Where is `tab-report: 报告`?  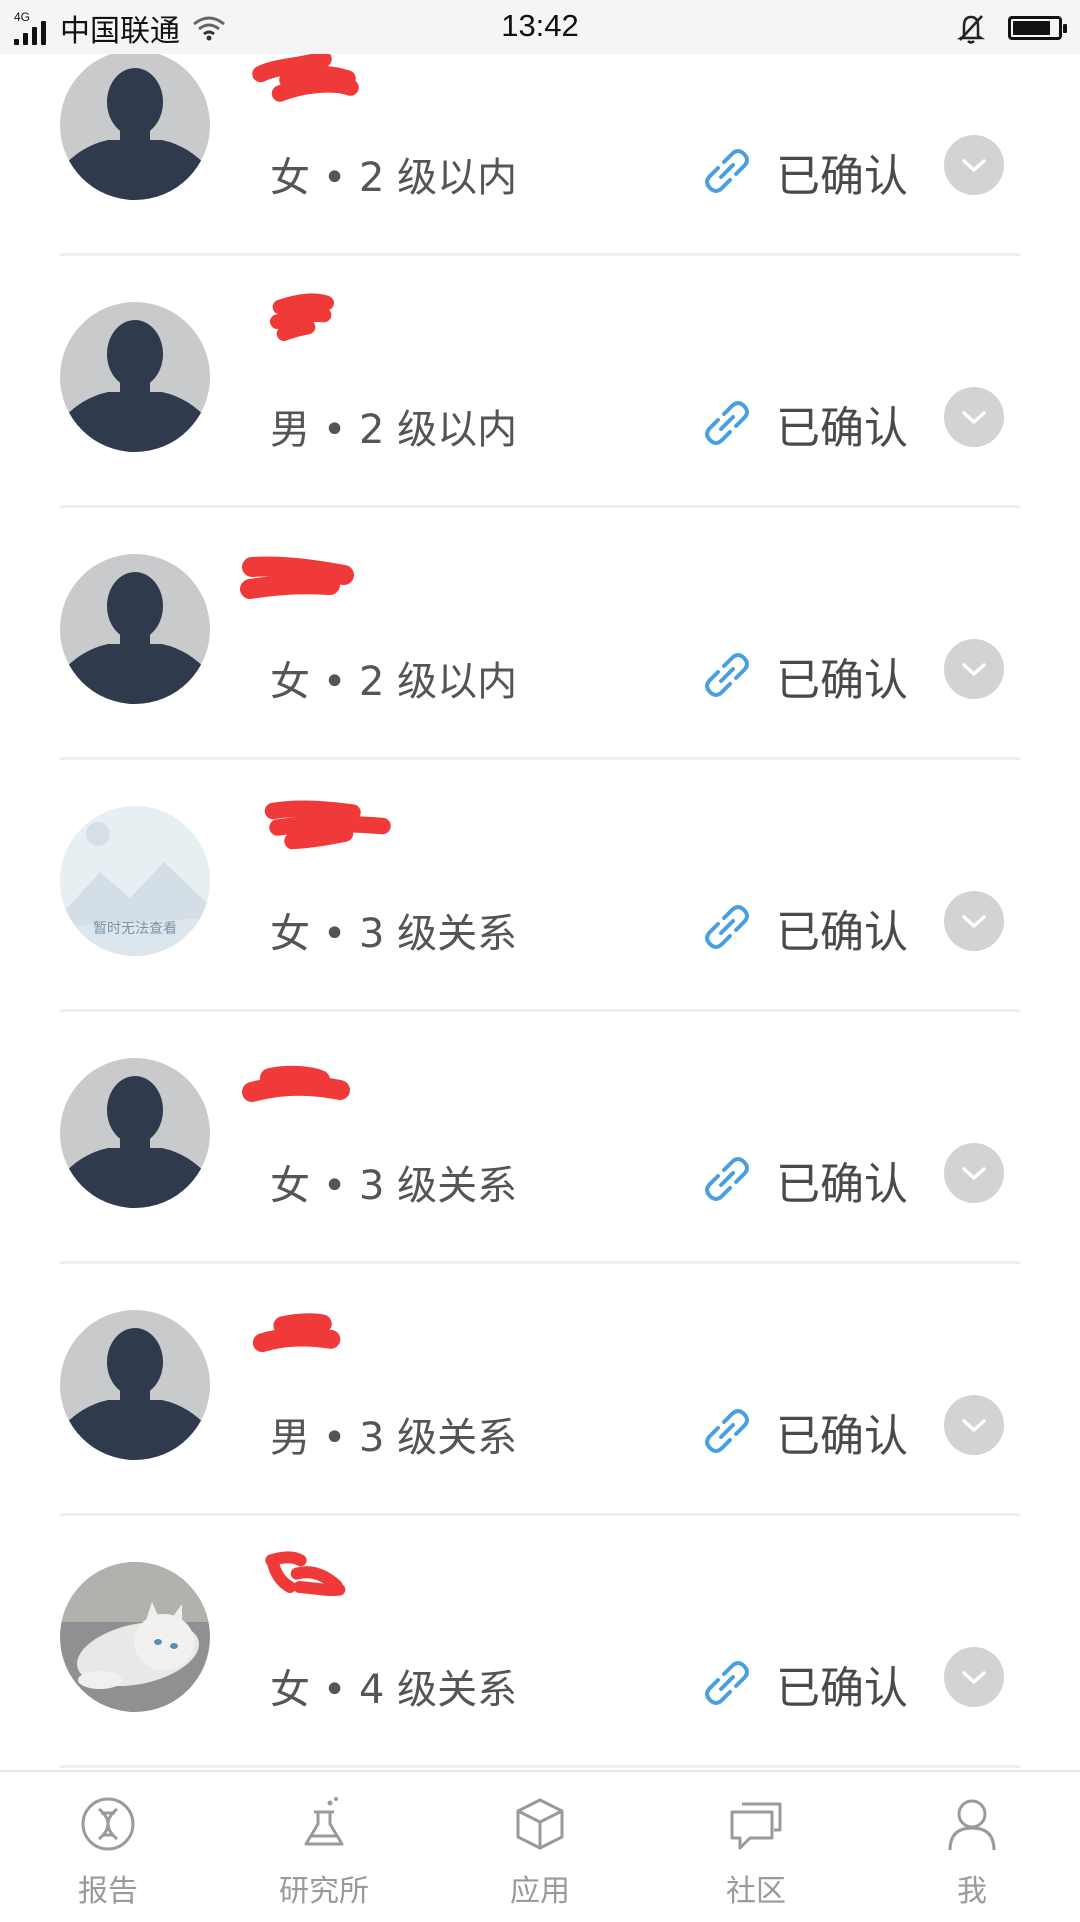
tab-report: 报告 is located at coordinates (108, 1847).